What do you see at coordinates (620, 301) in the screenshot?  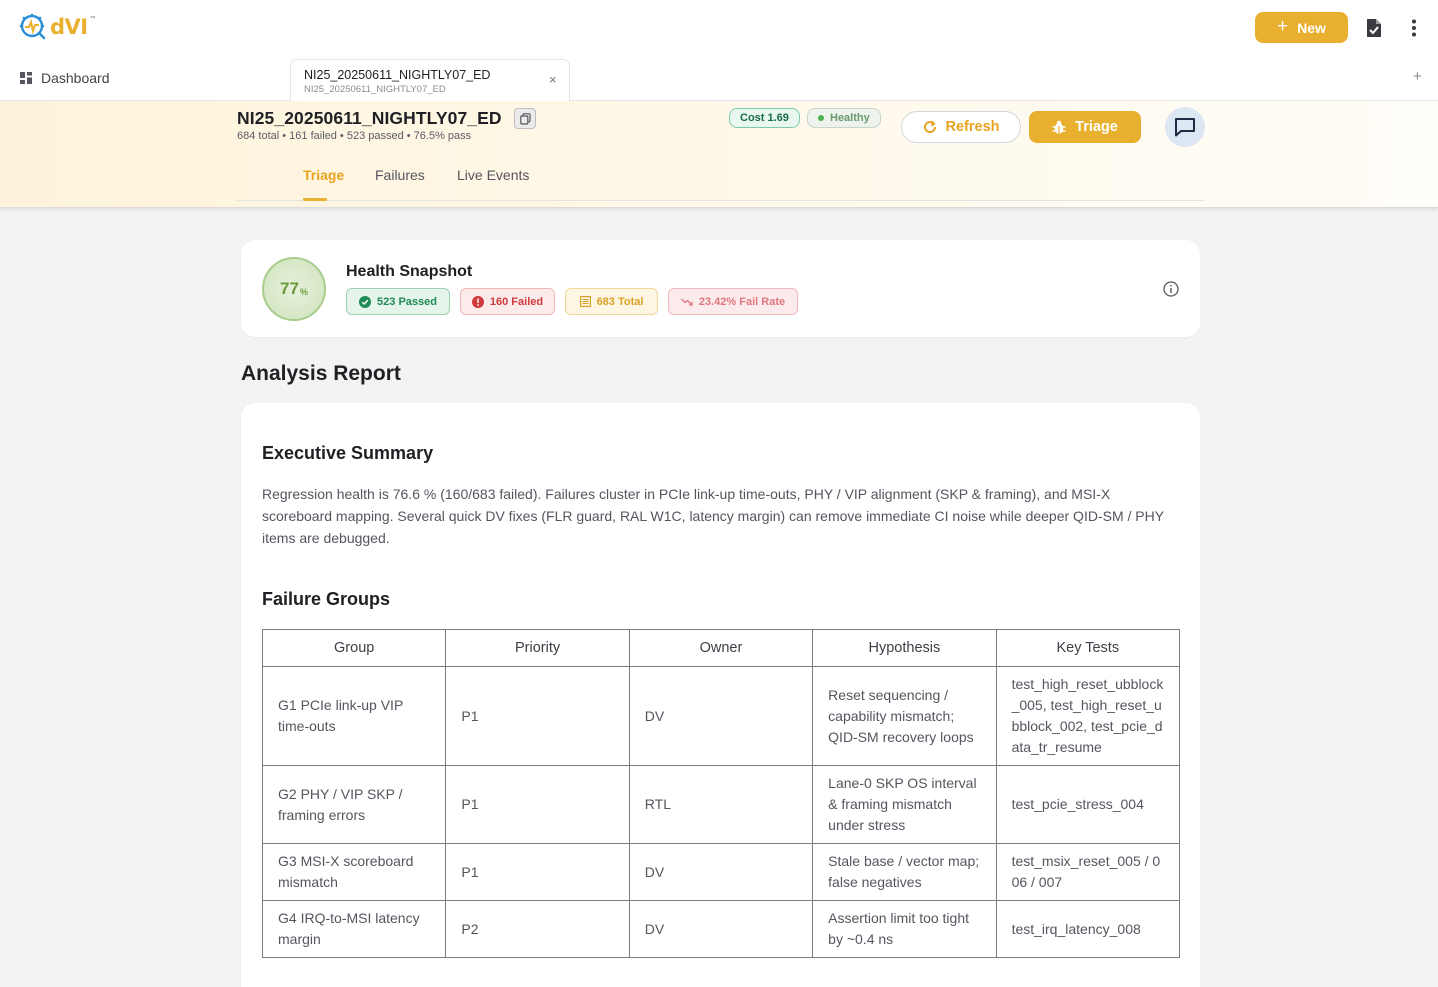 I see `total-label: 683 Total` at bounding box center [620, 301].